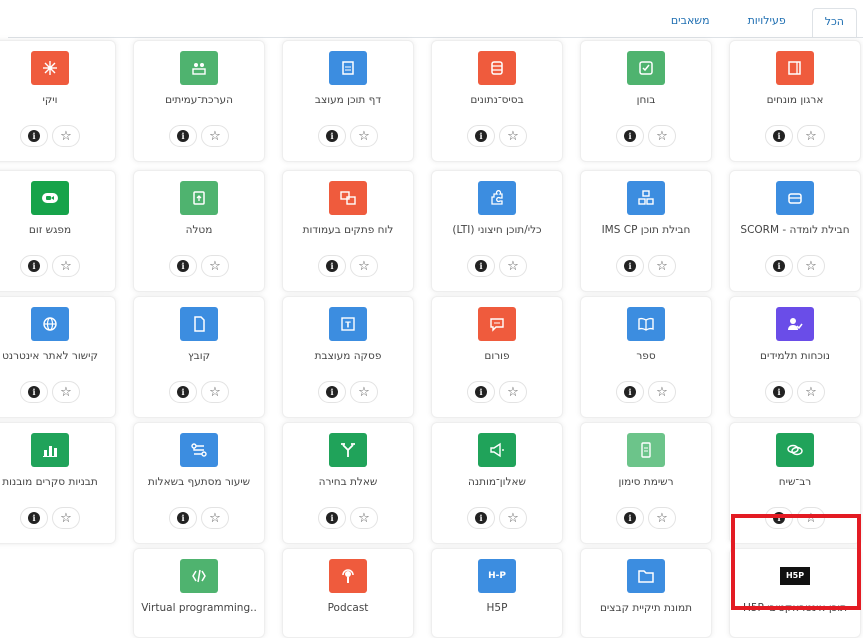 Image resolution: width=863 pixels, height=638 pixels. What do you see at coordinates (795, 357) in the screenshot?
I see `activity-card: נוכחות תלמידים i ☆` at bounding box center [795, 357].